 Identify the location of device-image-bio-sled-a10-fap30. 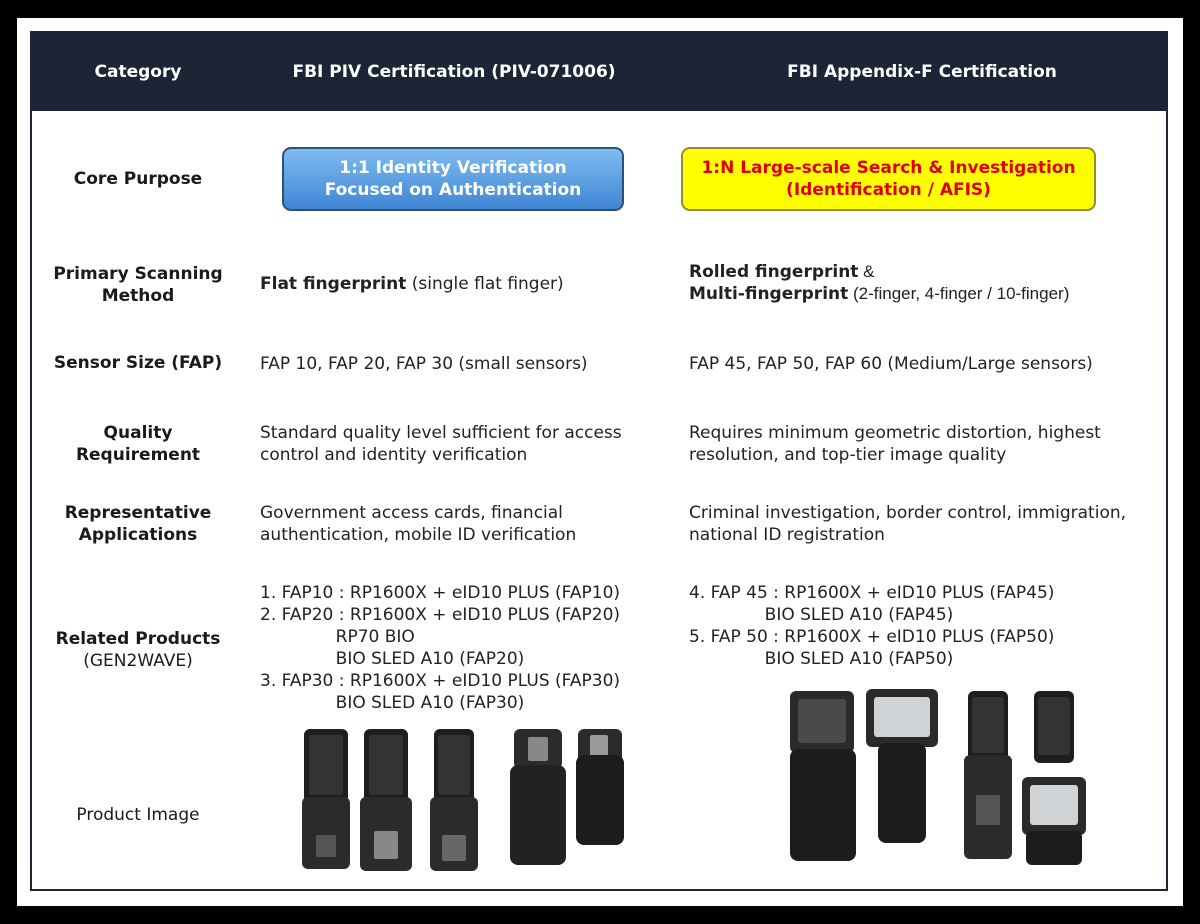
(600, 787).